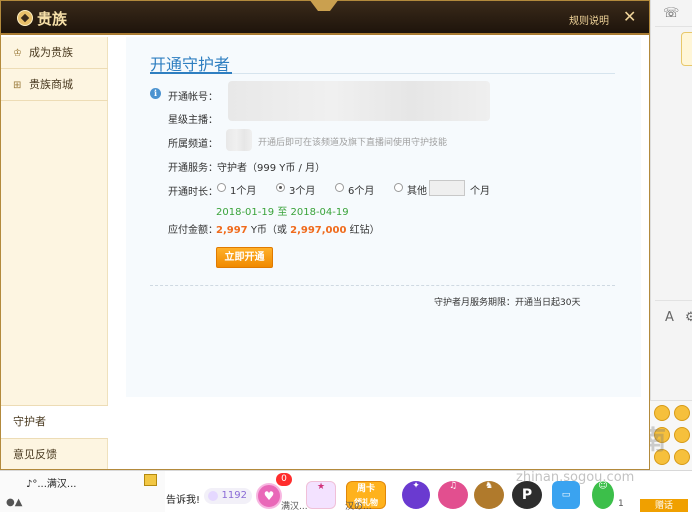 This screenshot has height=512, width=692. I want to click on dashed-divider, so click(382, 285).